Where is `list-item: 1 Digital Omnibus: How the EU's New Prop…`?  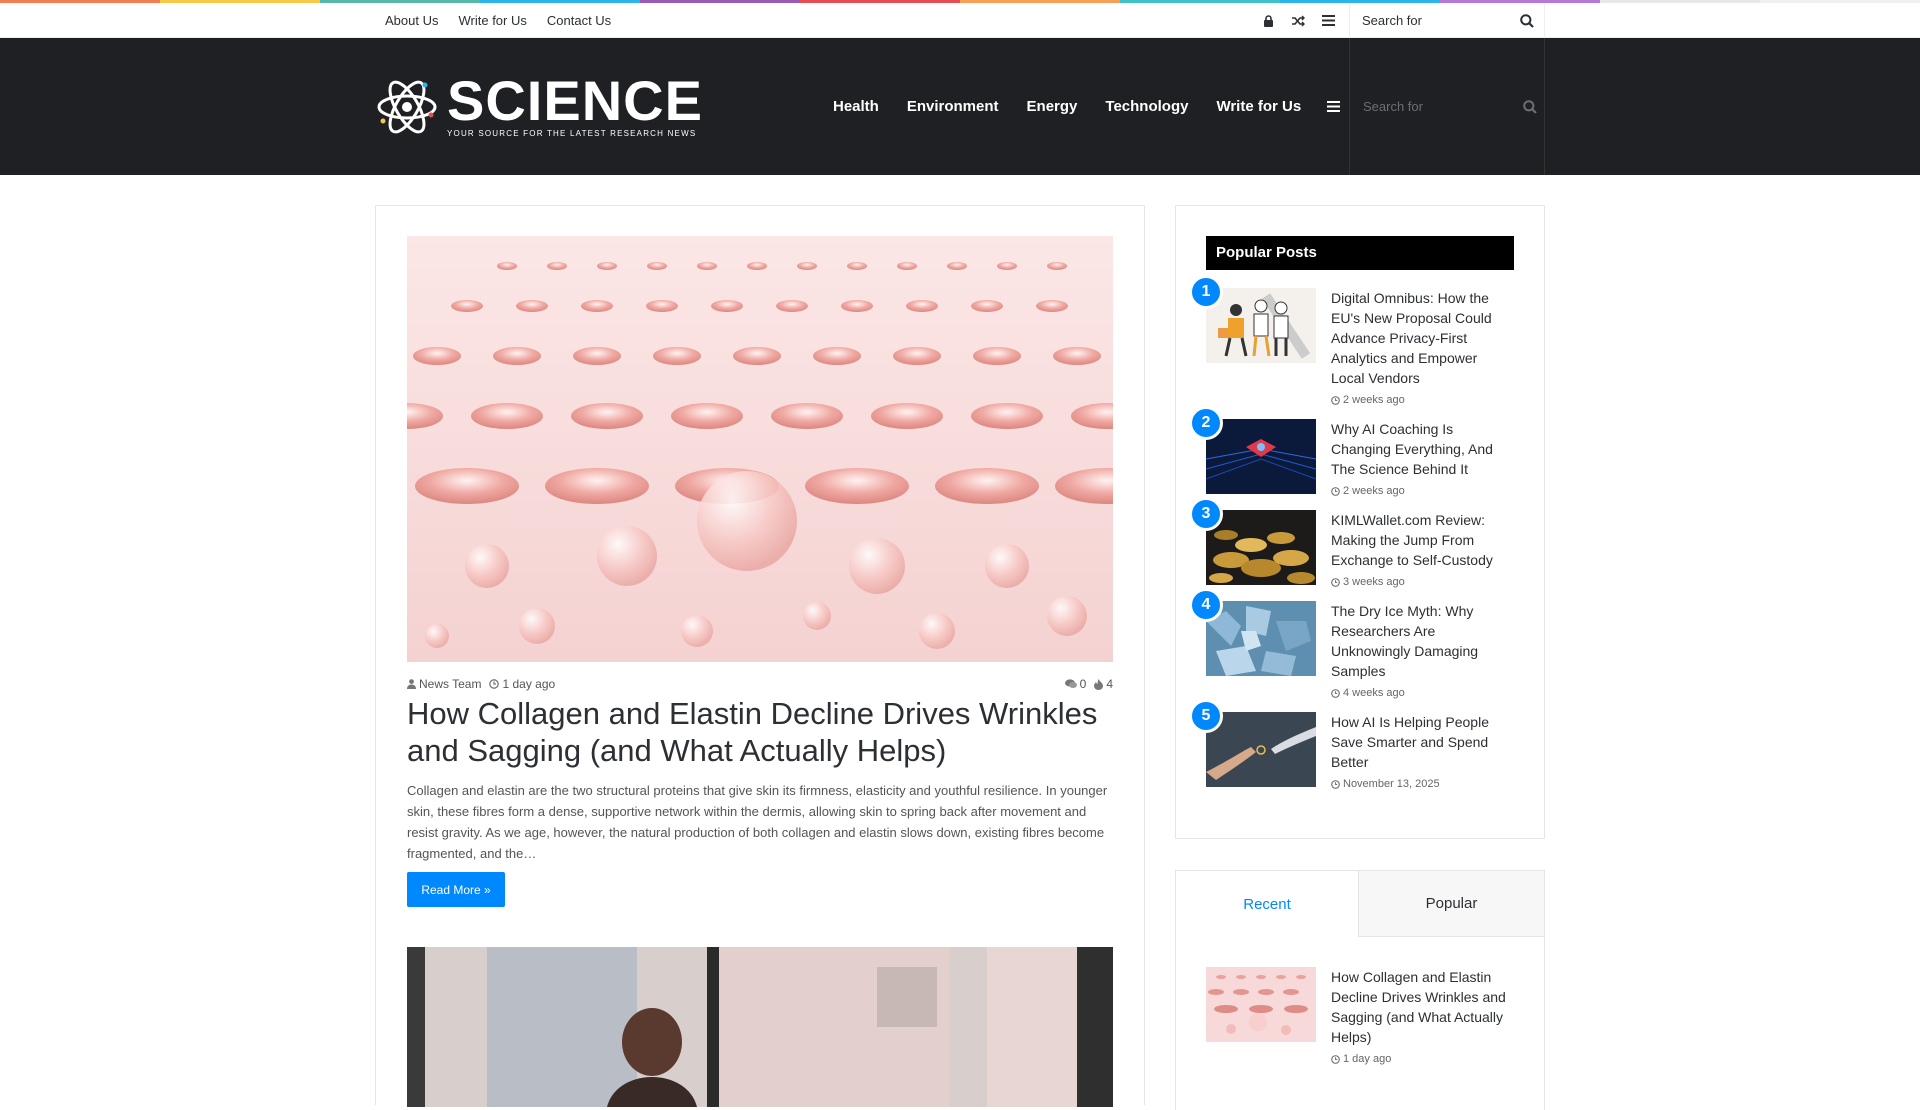 list-item: 1 Digital Omnibus: How the EU's New Prop… is located at coordinates (1351, 340).